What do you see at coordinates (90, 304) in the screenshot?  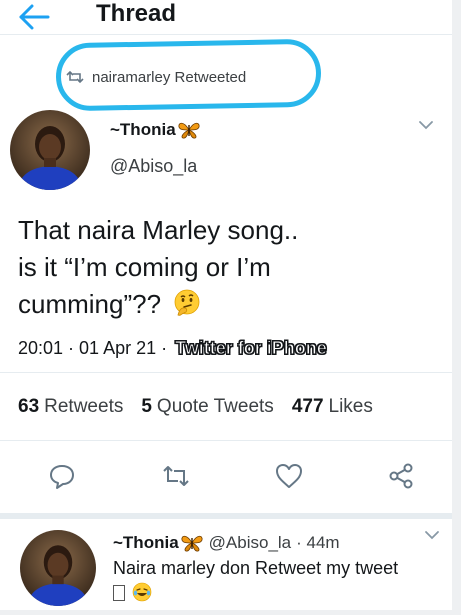 I see `tweet-text-line: cumming”??` at bounding box center [90, 304].